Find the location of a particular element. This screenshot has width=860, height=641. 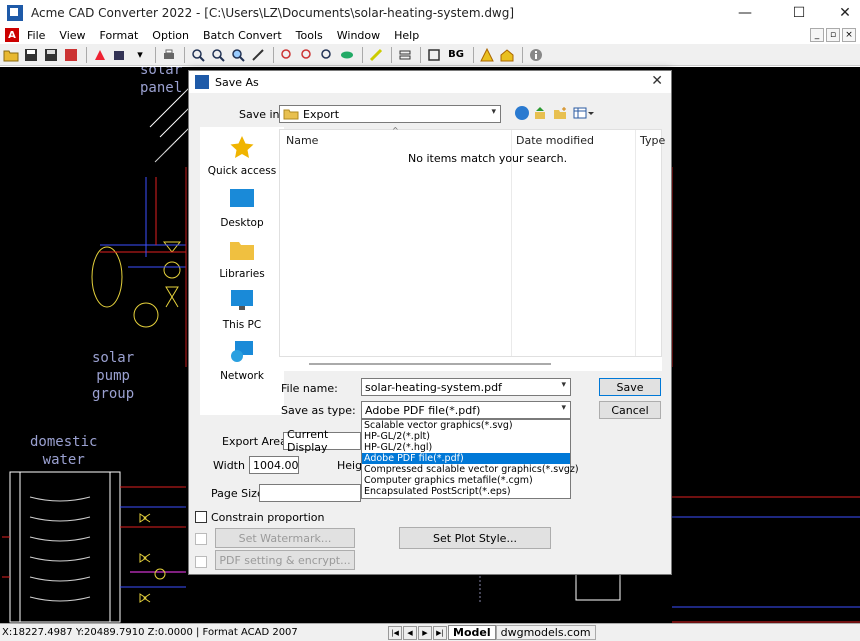

zoom-all-icon is located at coordinates (327, 55).